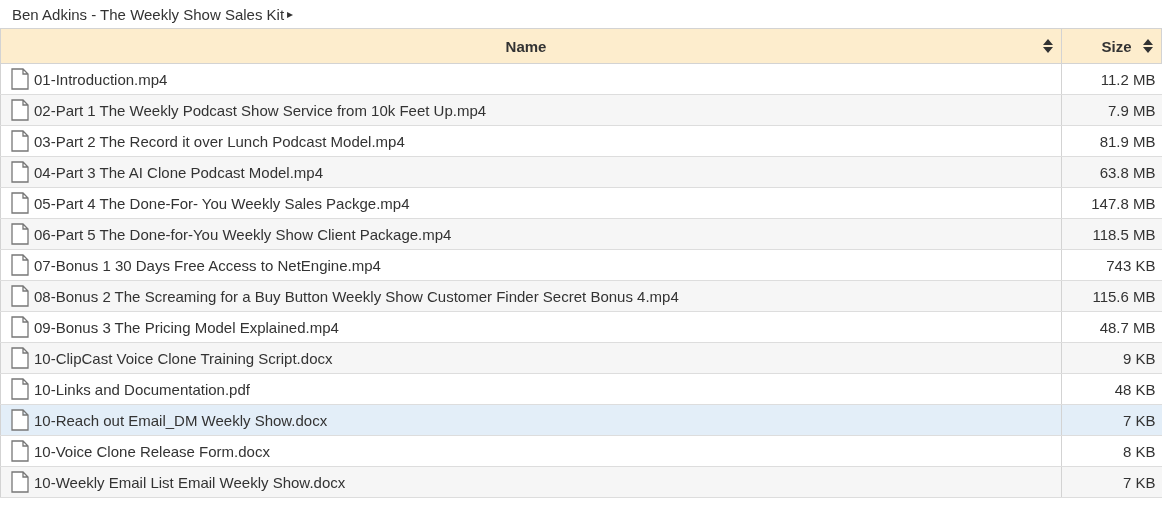 This screenshot has height=506, width=1162. What do you see at coordinates (243, 234) in the screenshot?
I see `file-name: 06-Part 5 The Done-for-You Weekly Show Client Package.mp4` at bounding box center [243, 234].